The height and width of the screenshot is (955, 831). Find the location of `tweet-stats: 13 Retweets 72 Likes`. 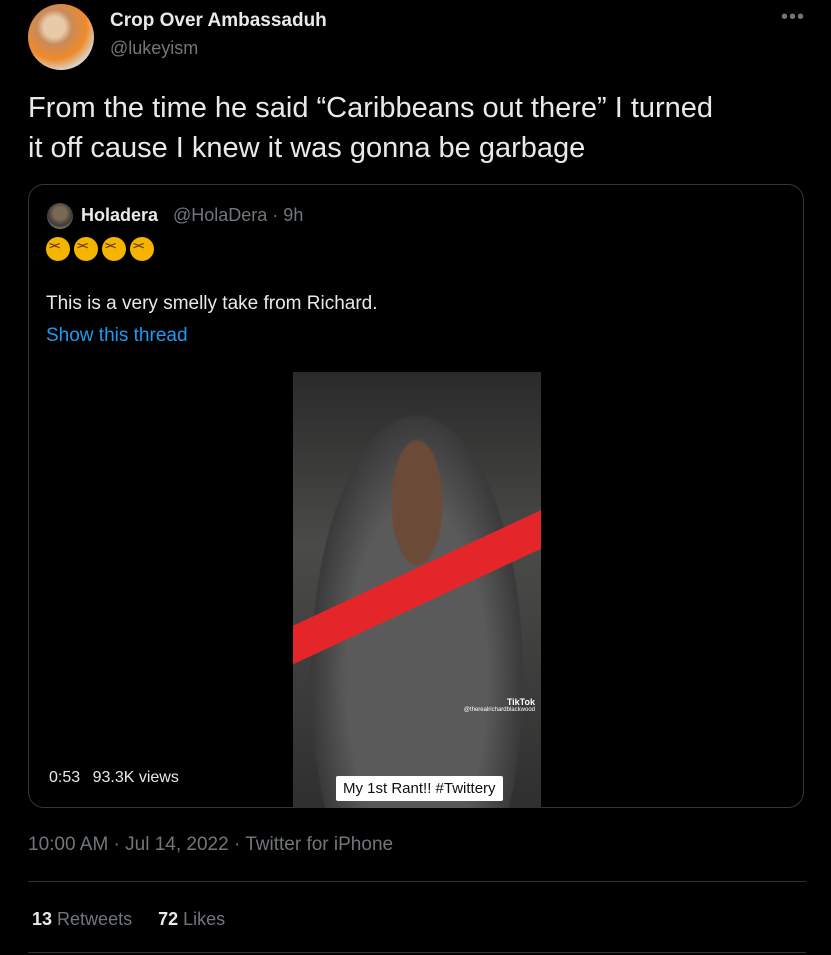

tweet-stats: 13 Retweets 72 Likes is located at coordinates (128, 919).